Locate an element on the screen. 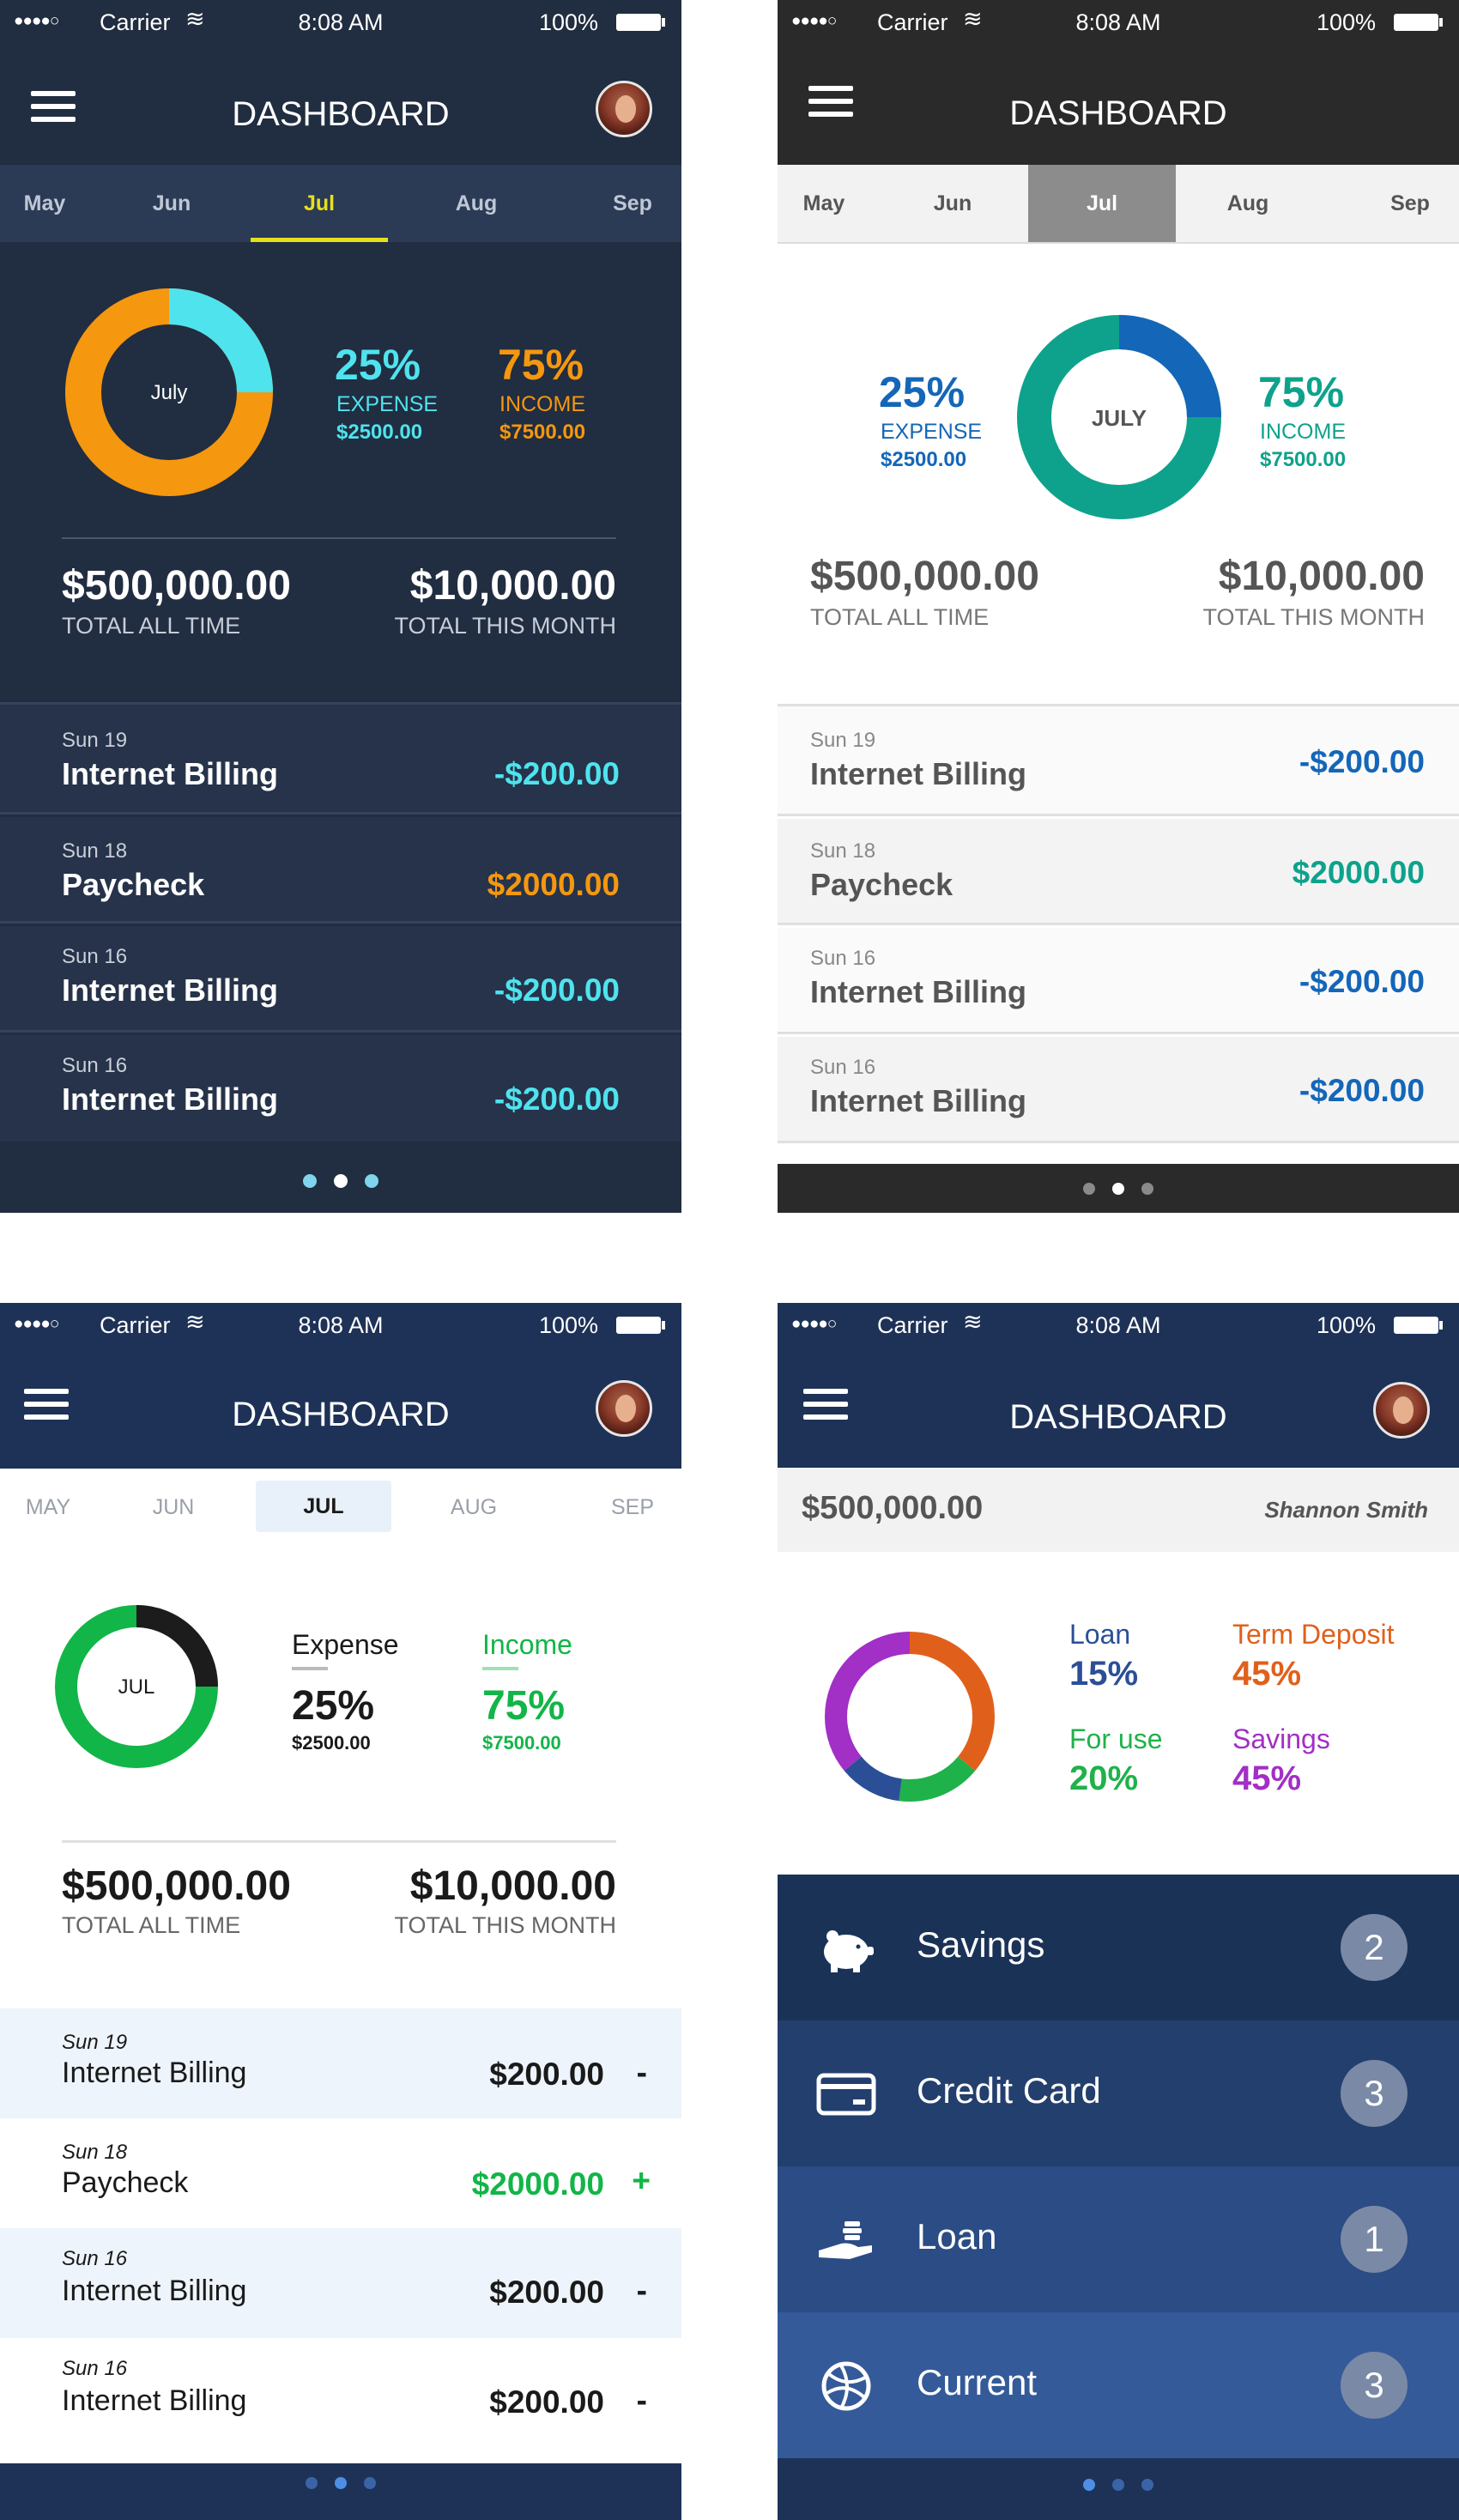 The image size is (1459, 2520). category-current: Current 3 is located at coordinates (1118, 2385).